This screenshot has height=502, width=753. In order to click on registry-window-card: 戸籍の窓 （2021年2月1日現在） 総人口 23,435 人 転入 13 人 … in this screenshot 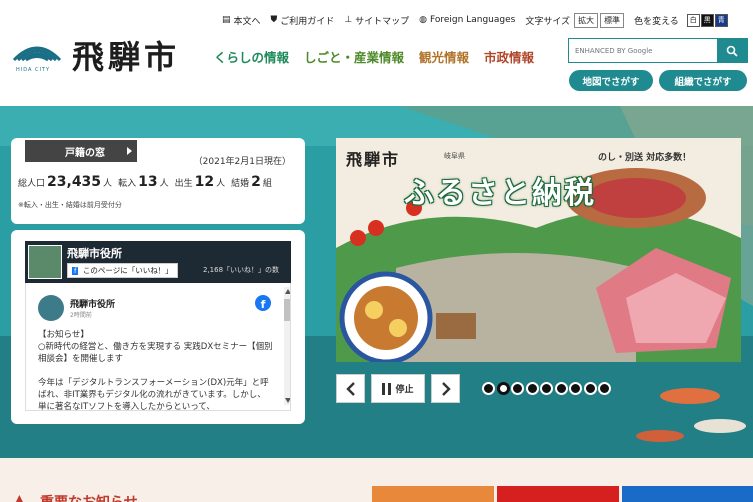, I will do `click(158, 181)`.